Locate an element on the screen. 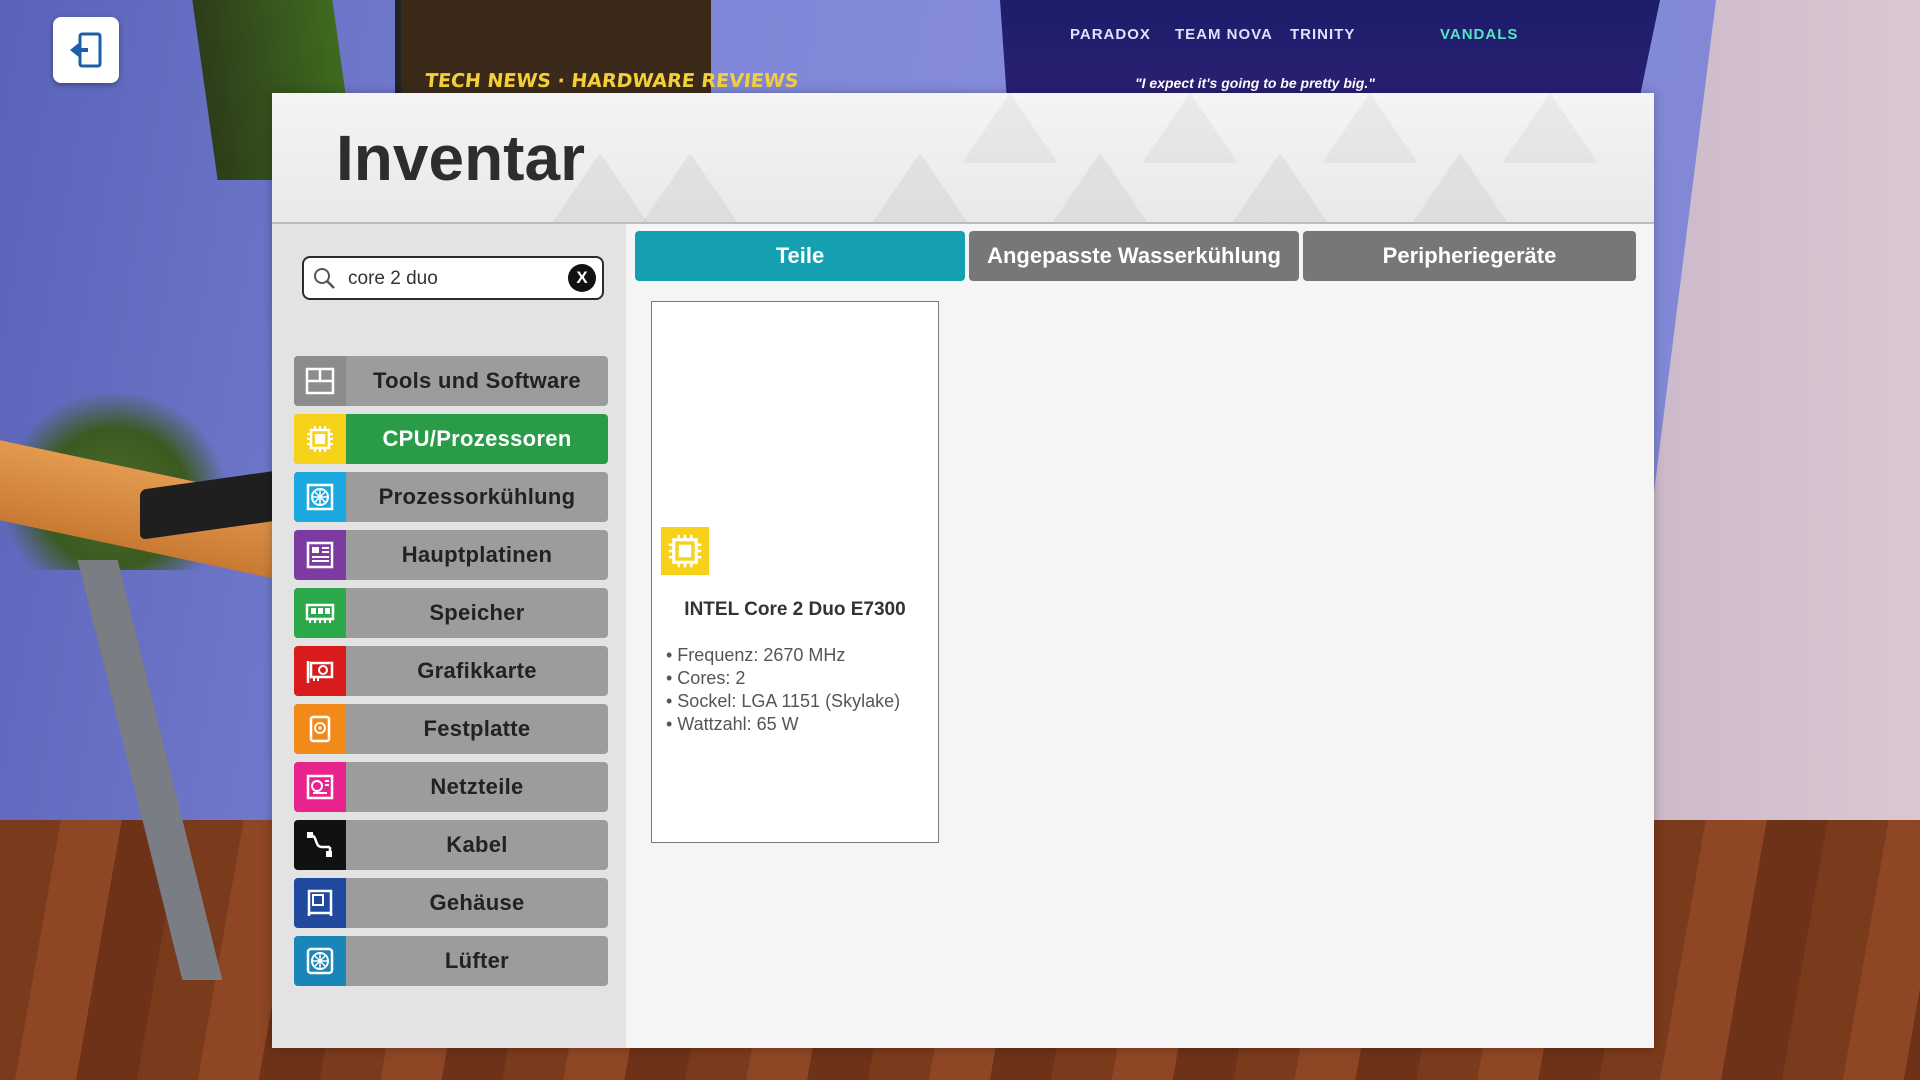  poster-team-name: VANDALS is located at coordinates (1479, 34).